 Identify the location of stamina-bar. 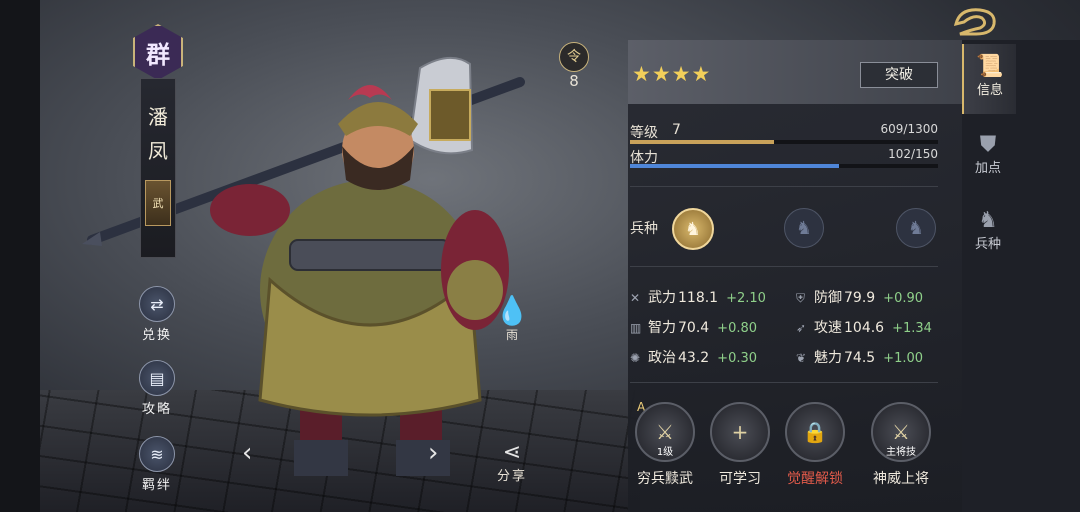
(784, 166).